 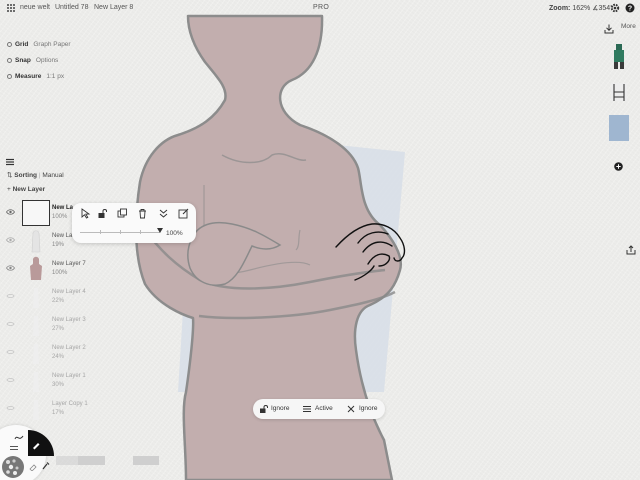 I want to click on trash-icon, so click(x=142, y=213).